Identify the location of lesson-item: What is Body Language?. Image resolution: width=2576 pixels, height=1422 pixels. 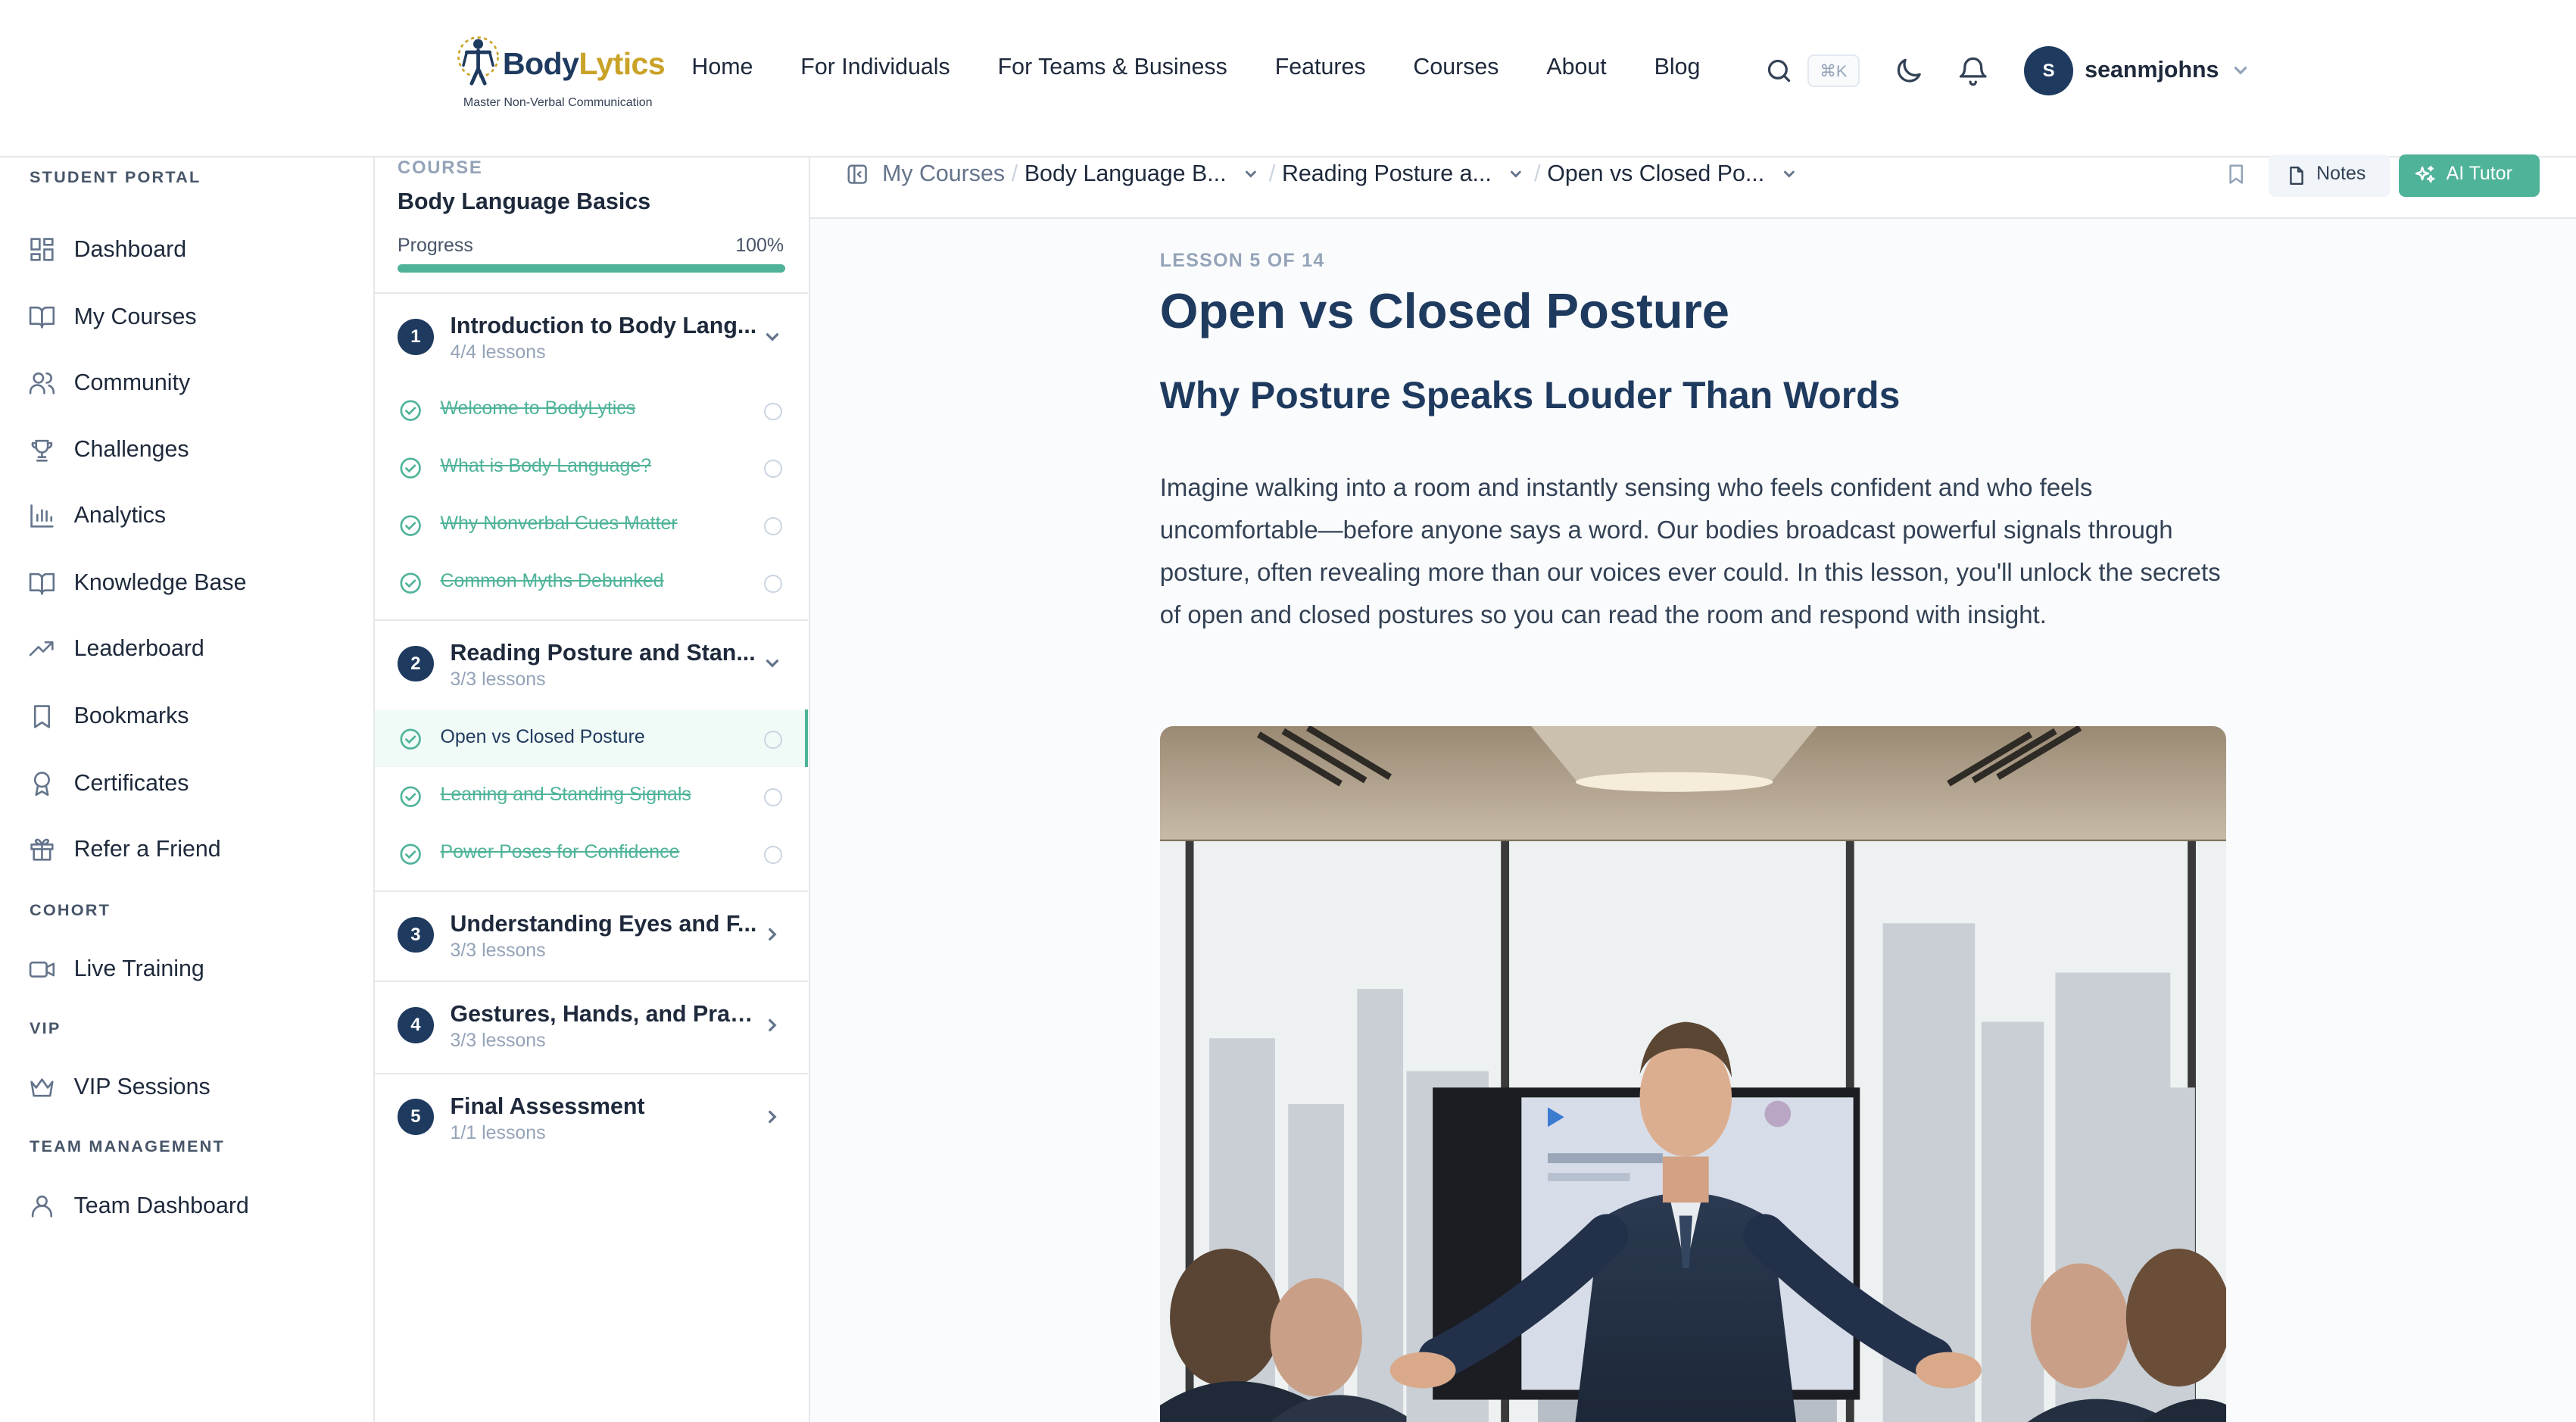
(592, 467).